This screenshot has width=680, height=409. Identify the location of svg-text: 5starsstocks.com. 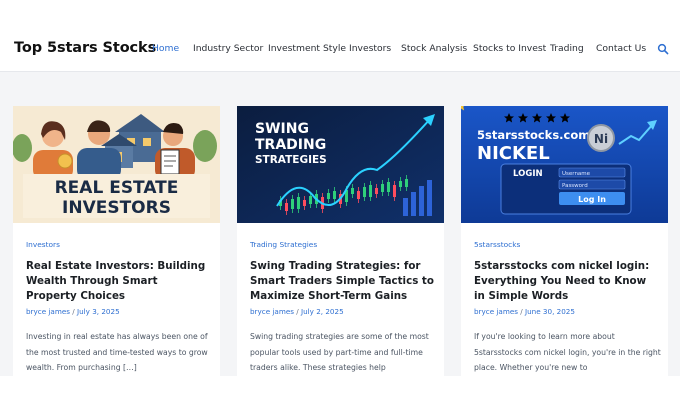
(533, 135).